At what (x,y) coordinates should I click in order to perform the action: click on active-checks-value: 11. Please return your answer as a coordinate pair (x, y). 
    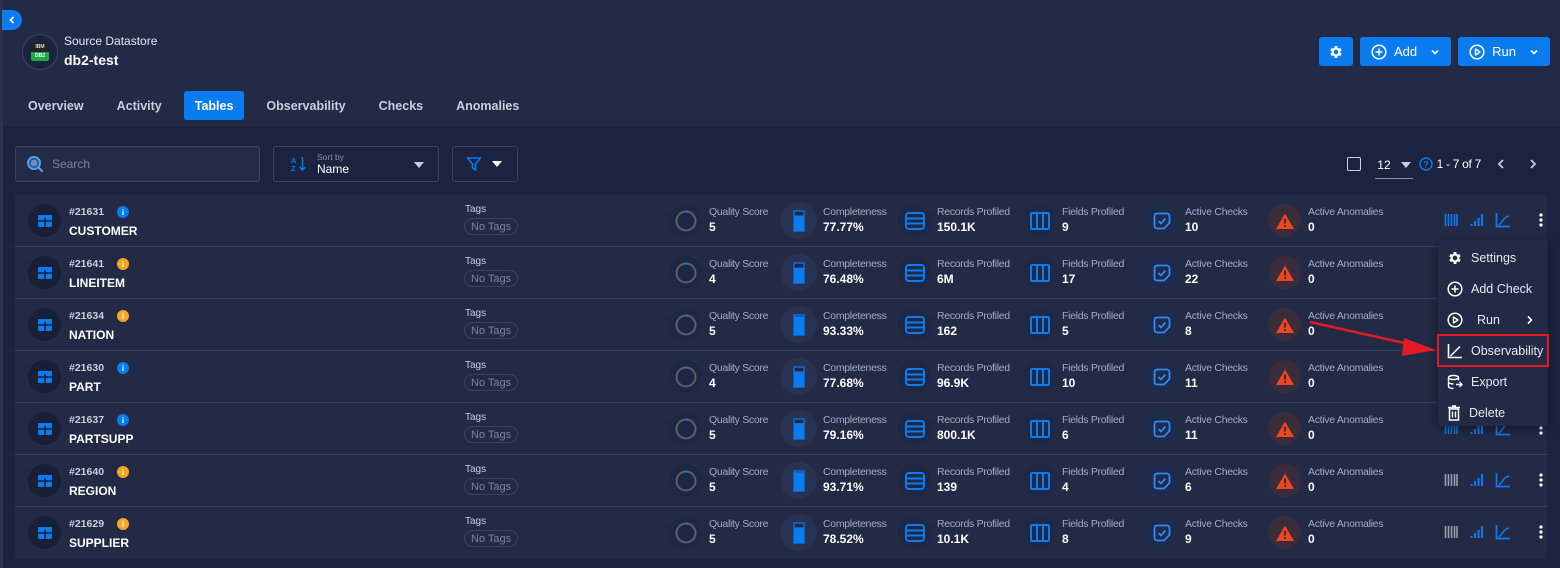
    Looking at the image, I should click on (1191, 435).